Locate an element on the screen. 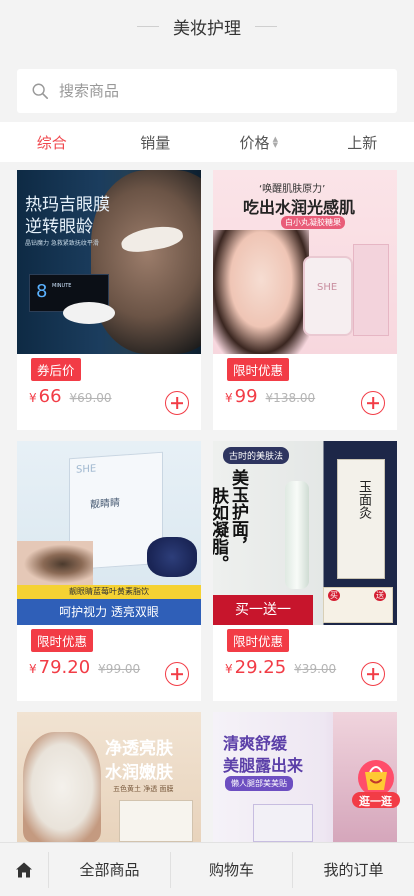  model-photo is located at coordinates (261, 292).